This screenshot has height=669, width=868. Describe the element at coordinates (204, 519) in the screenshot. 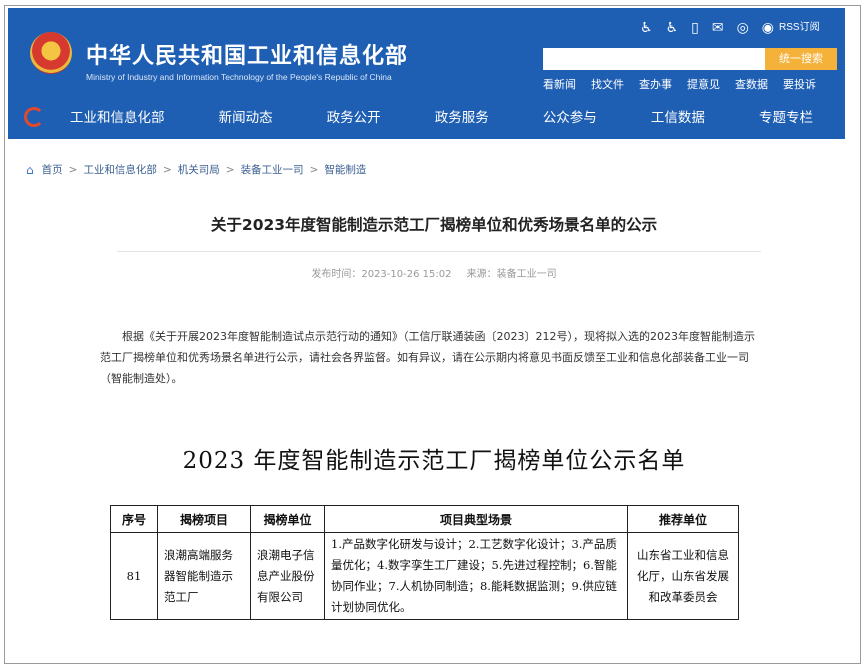

I see `header-project: 揭榜项目` at that location.